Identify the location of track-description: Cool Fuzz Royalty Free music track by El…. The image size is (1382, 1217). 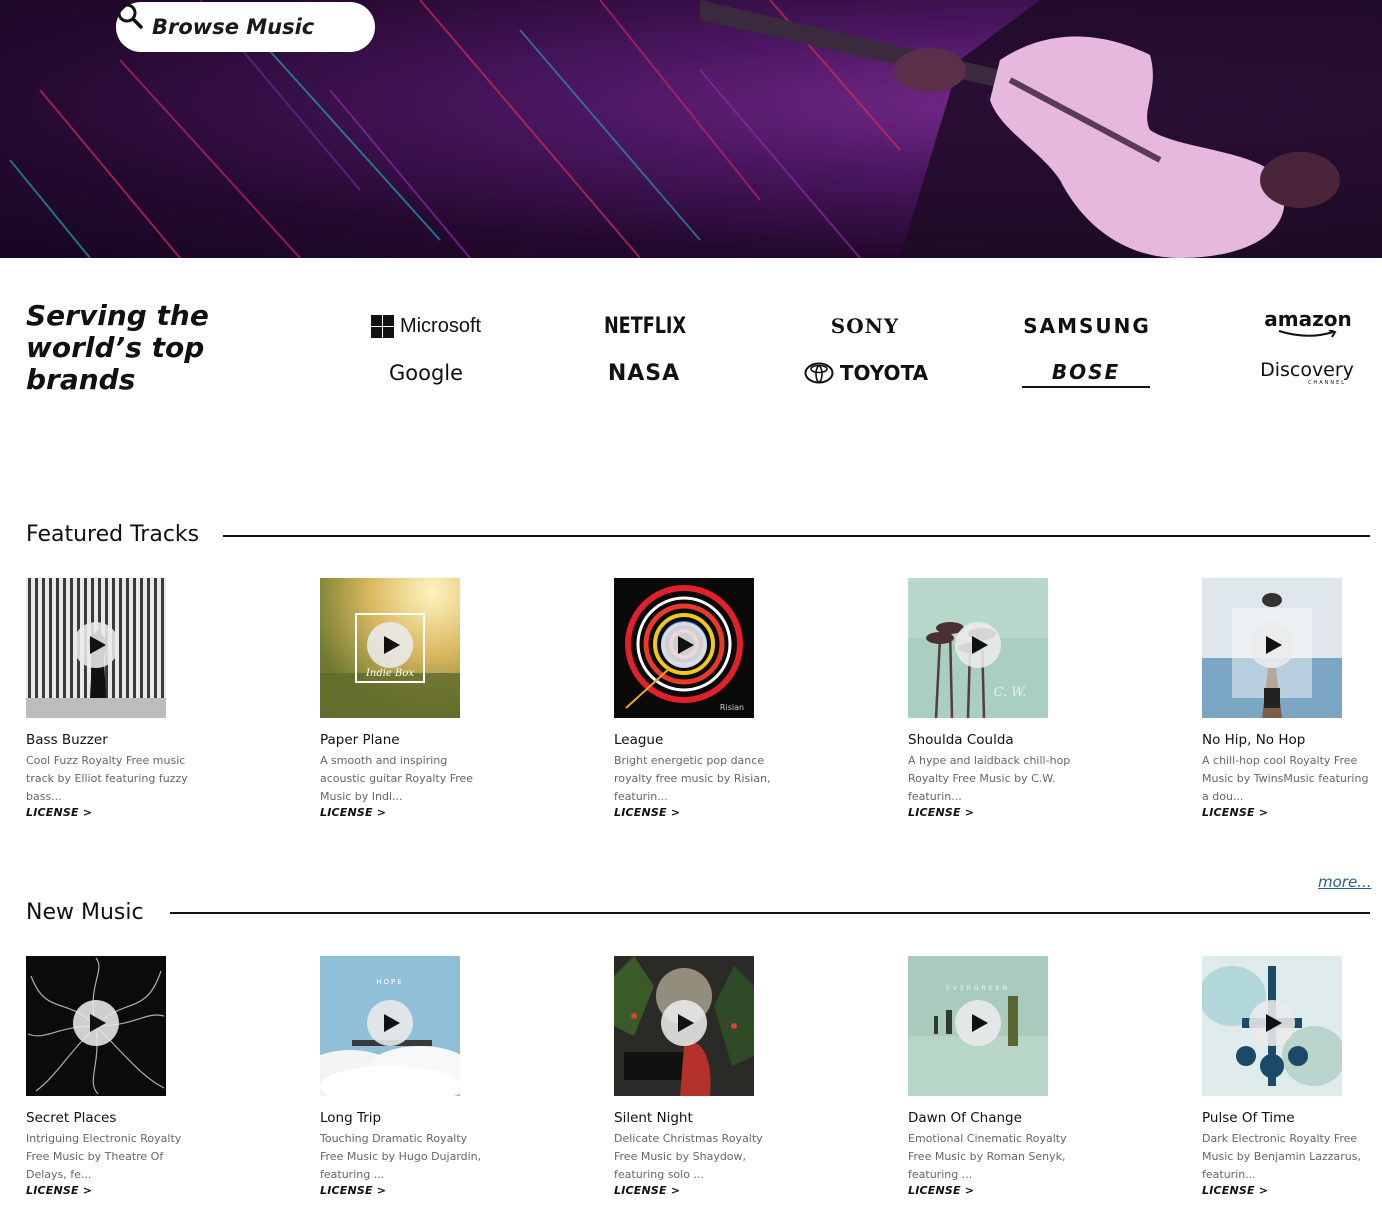
(107, 778).